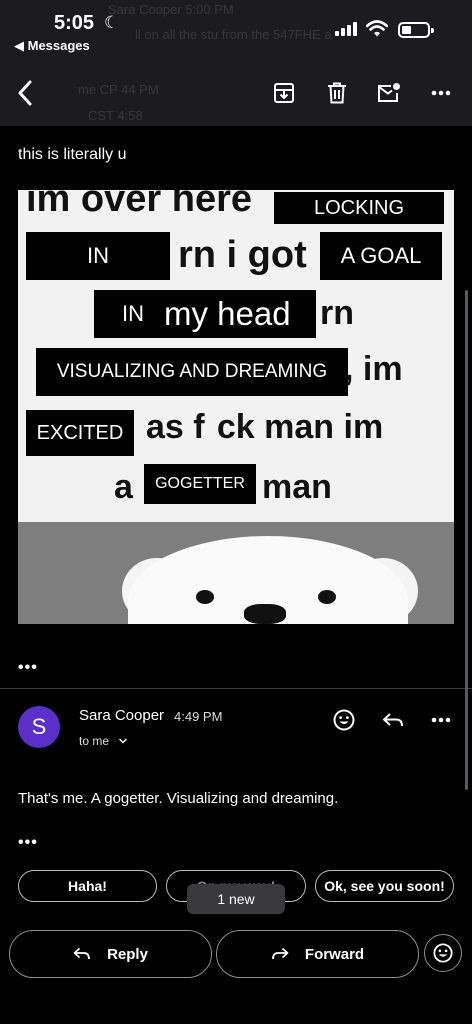  Describe the element at coordinates (337, 313) in the screenshot. I see `meme-text: rn` at that location.